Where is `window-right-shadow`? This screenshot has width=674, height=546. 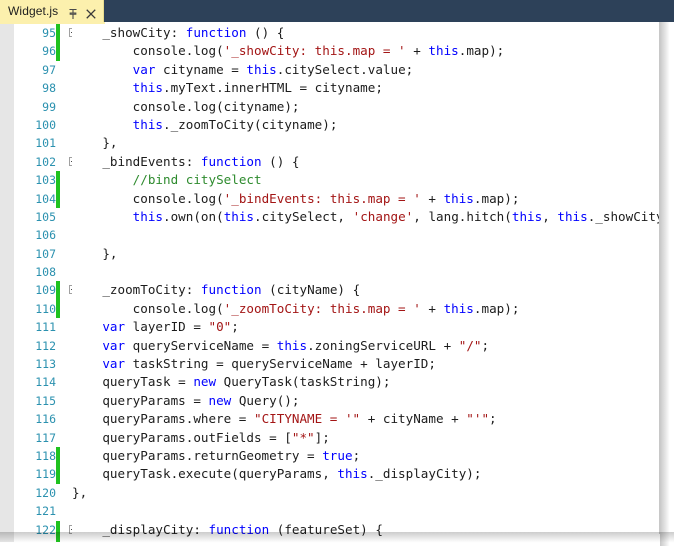 window-right-shadow is located at coordinates (667, 284).